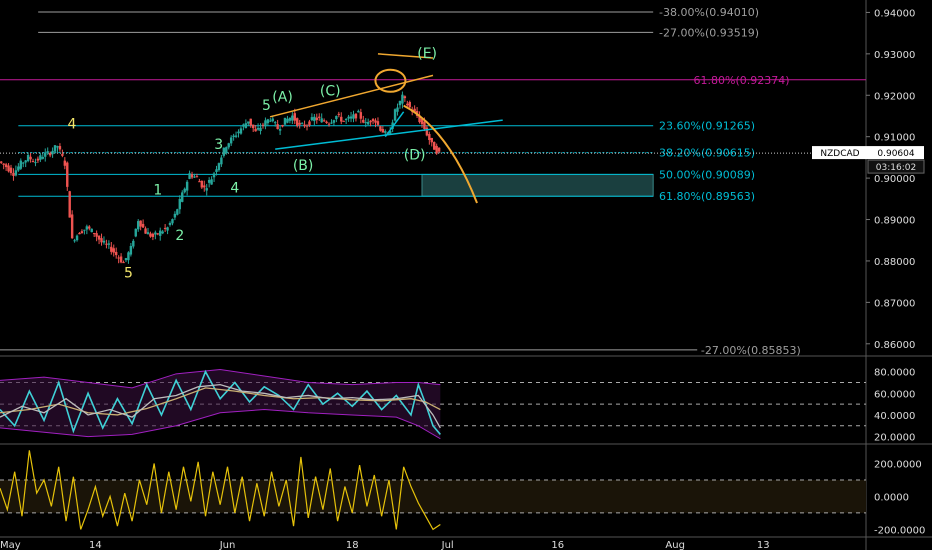 This screenshot has width=932, height=550. I want to click on wave-label: (A), so click(282, 97).